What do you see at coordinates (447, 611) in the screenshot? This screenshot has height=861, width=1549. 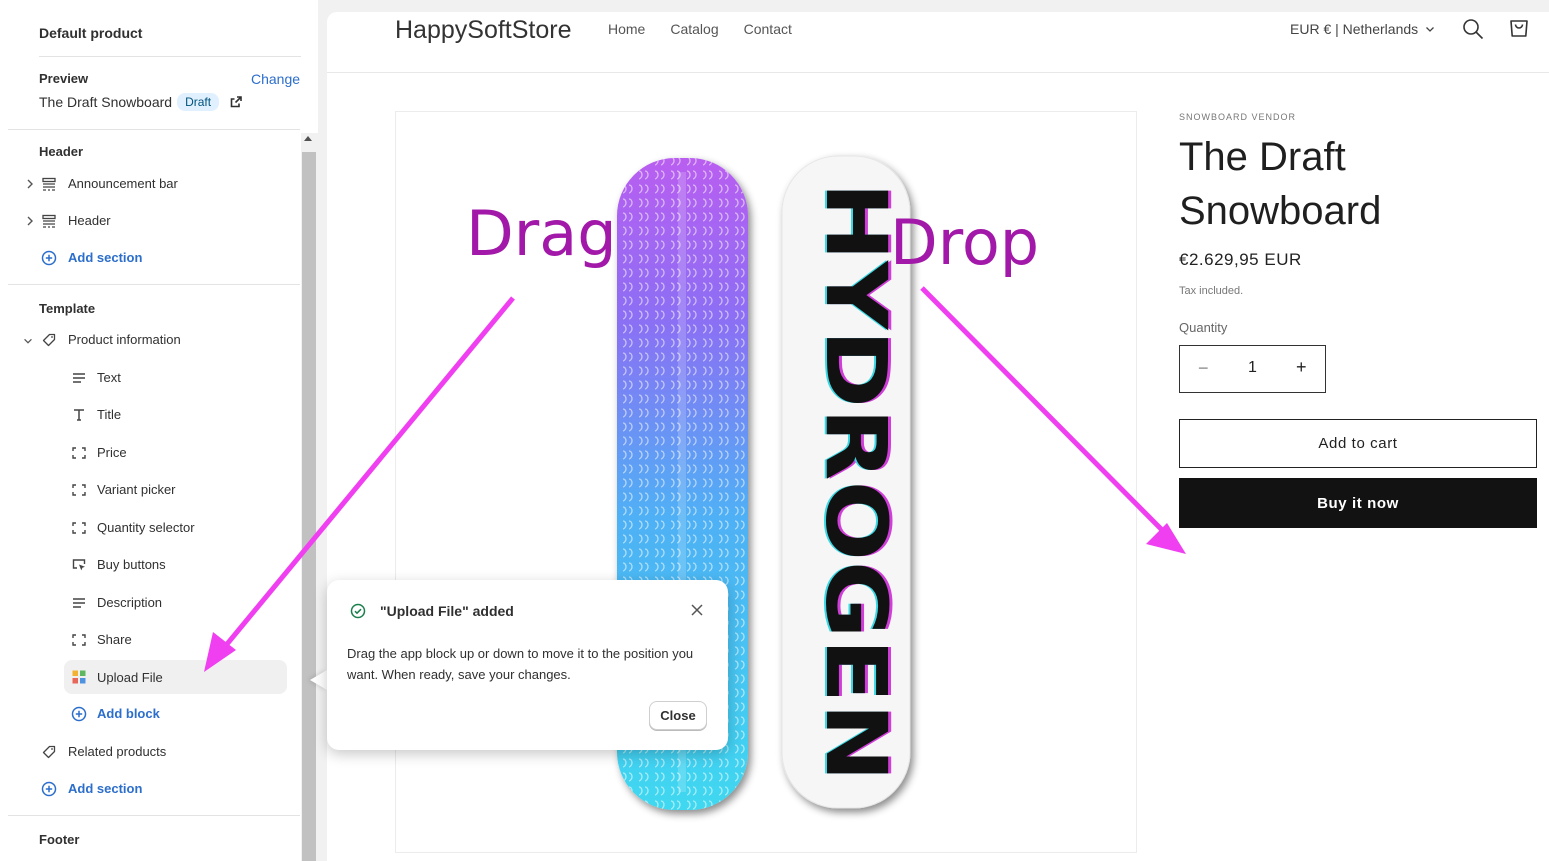 I see `popover-title: "Upload File" added` at bounding box center [447, 611].